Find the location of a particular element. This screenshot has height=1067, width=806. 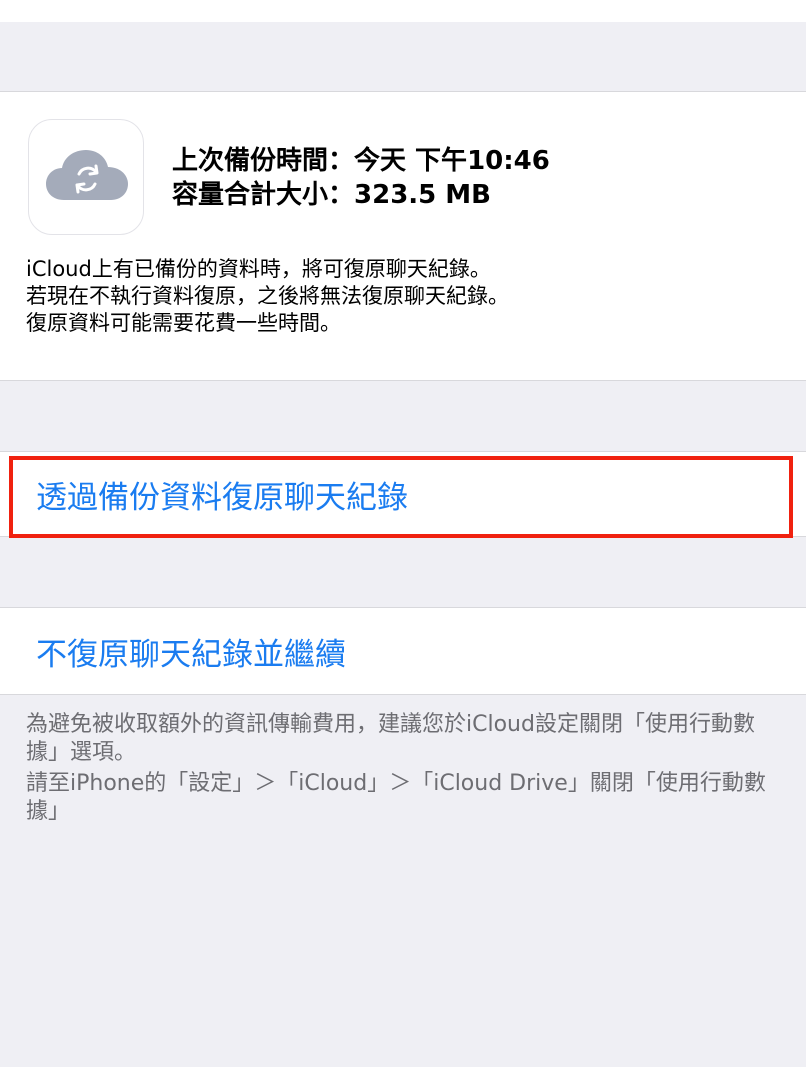

description-line: 復原資料可能需要花費一些時間。 is located at coordinates (183, 323).